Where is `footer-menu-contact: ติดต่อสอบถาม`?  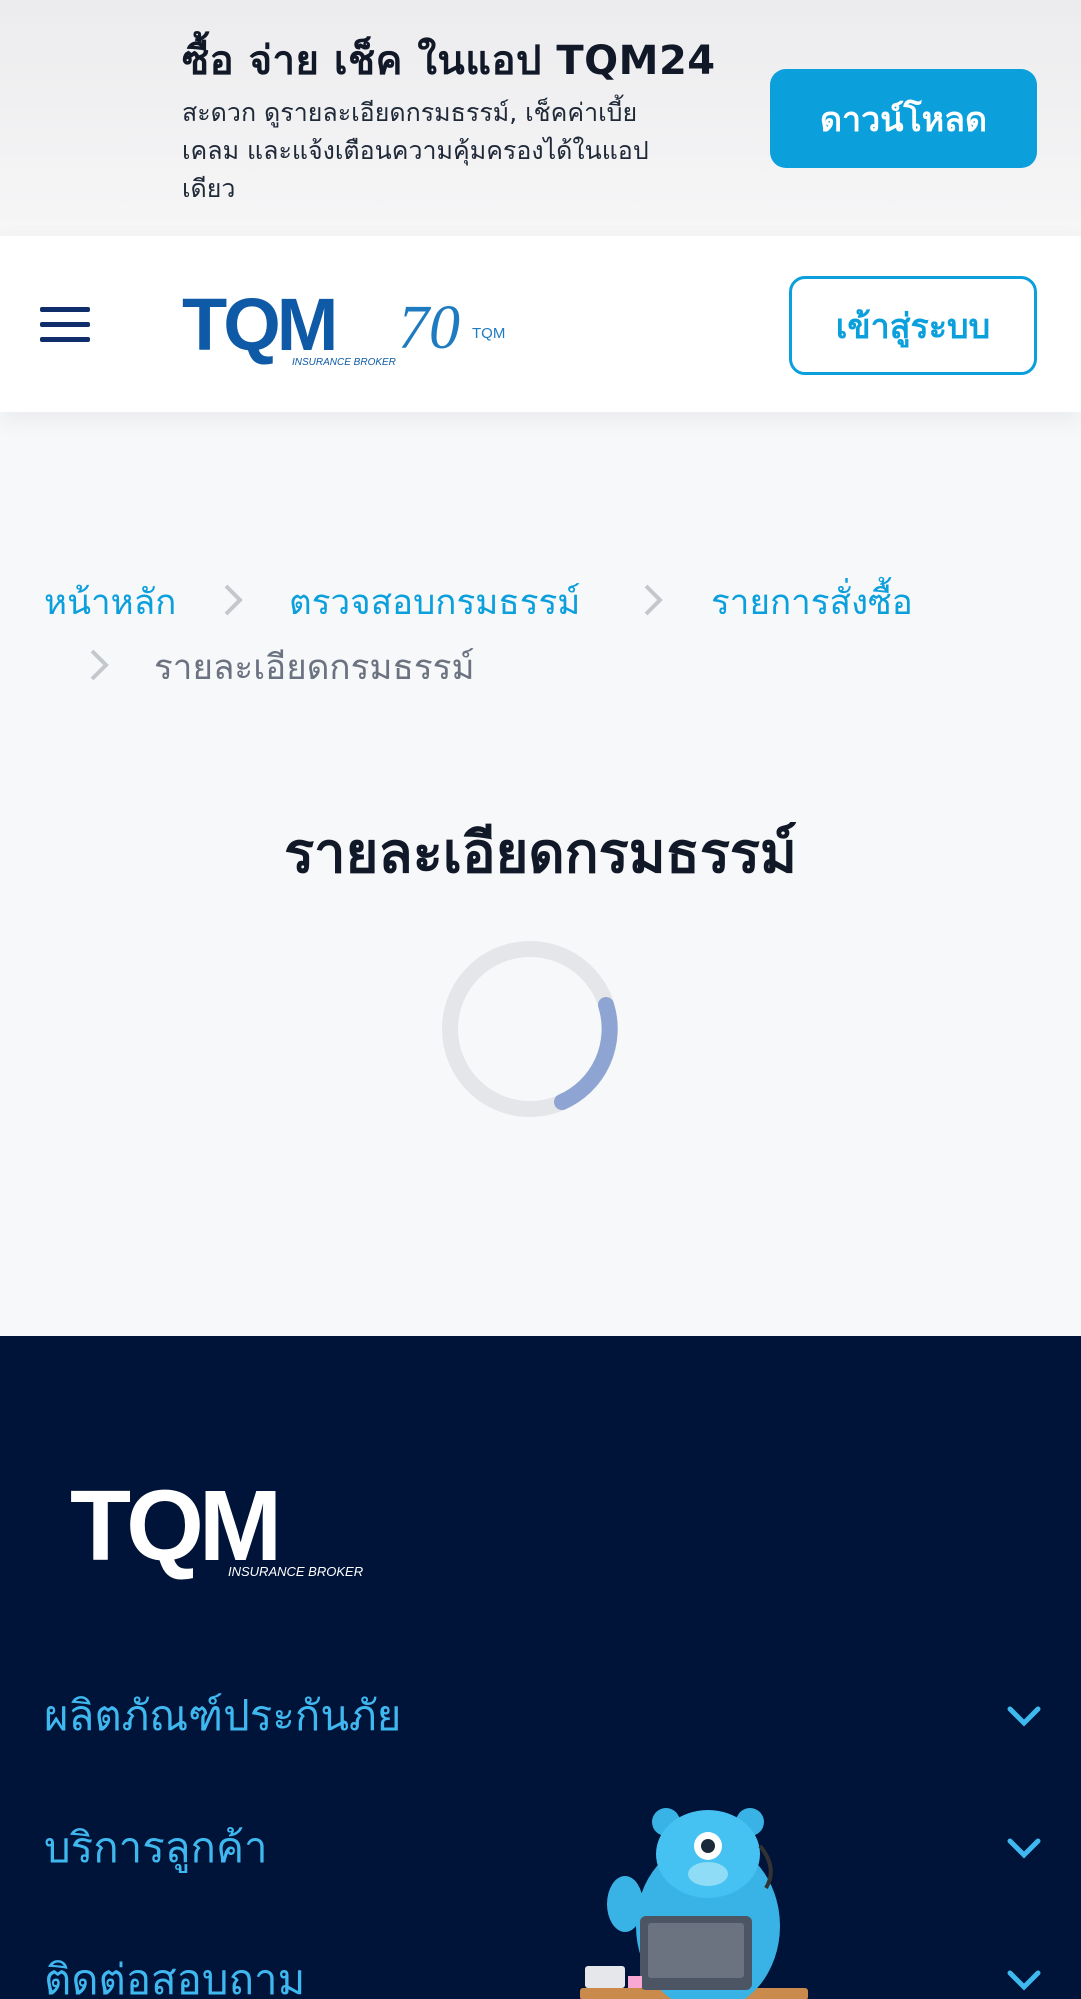 footer-menu-contact: ติดต่อสอบถาม is located at coordinates (544, 1969).